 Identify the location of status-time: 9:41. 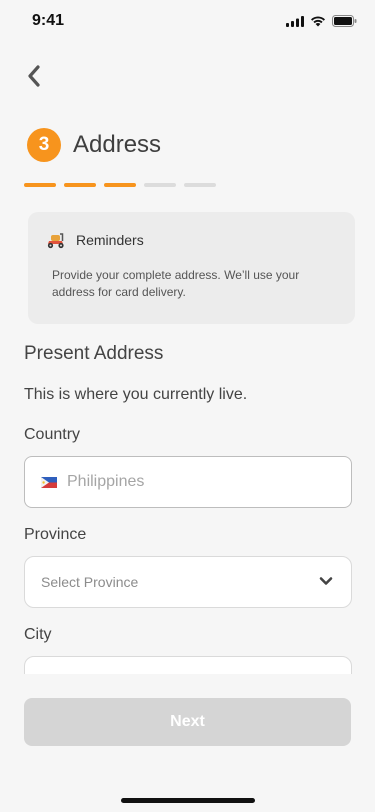
(48, 20).